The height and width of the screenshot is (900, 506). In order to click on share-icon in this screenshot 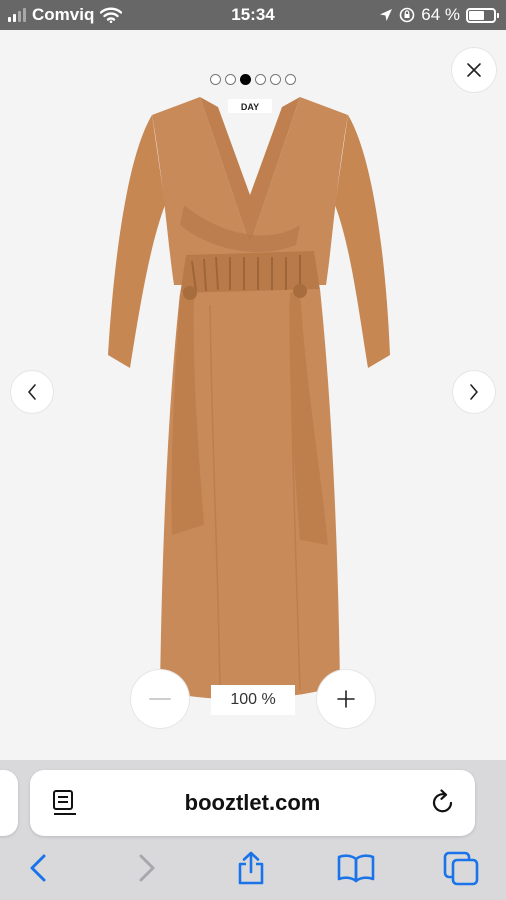, I will do `click(251, 868)`.